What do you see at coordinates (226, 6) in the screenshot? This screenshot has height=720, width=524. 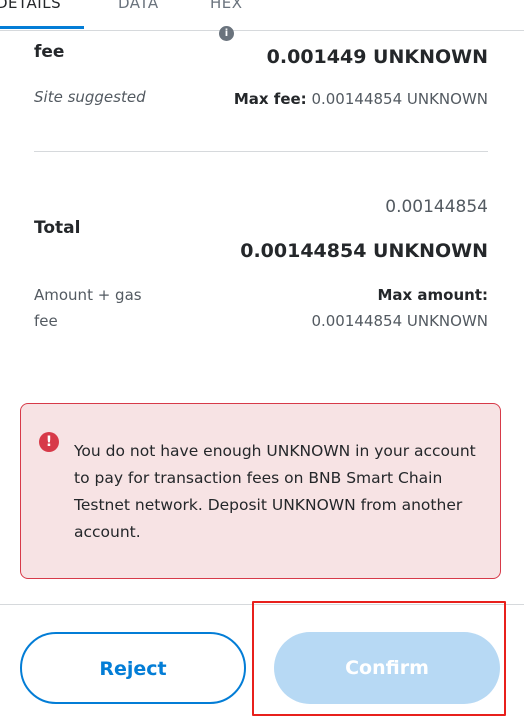 I see `tab-hex: HEX` at bounding box center [226, 6].